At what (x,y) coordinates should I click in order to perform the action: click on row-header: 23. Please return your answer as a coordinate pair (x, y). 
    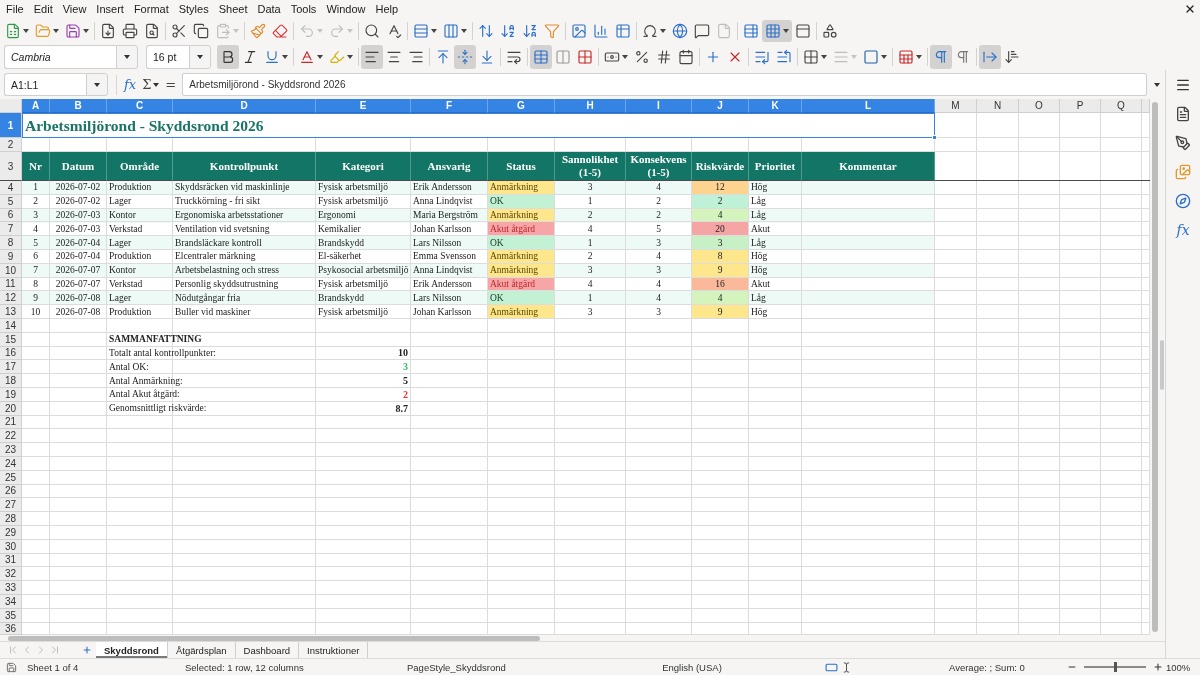
    Looking at the image, I should click on (11, 450).